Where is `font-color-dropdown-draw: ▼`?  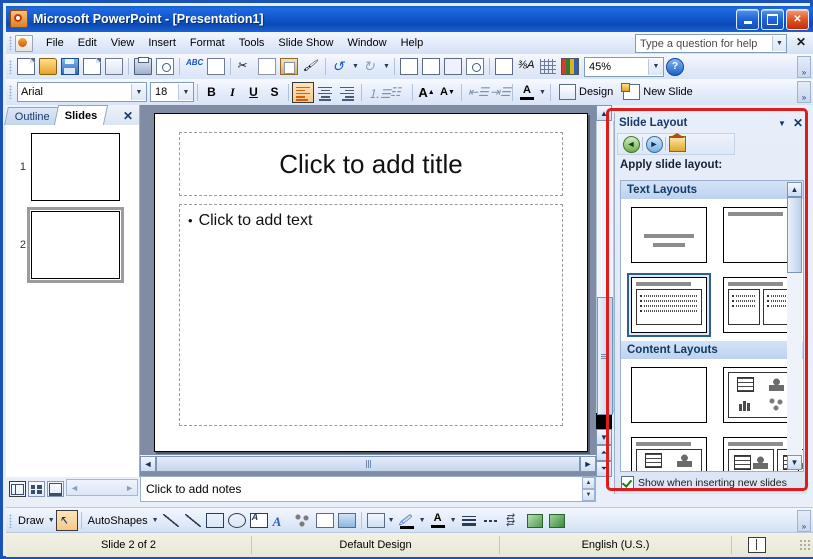
font-color-dropdown-draw: ▼ is located at coordinates (453, 520).